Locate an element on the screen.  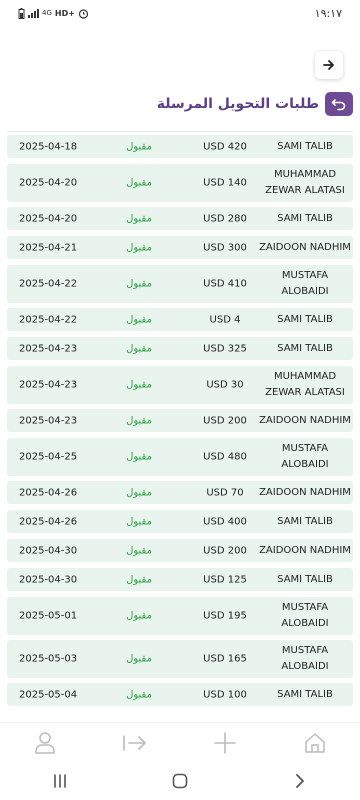
network-label: 4G is located at coordinates (47, 13).